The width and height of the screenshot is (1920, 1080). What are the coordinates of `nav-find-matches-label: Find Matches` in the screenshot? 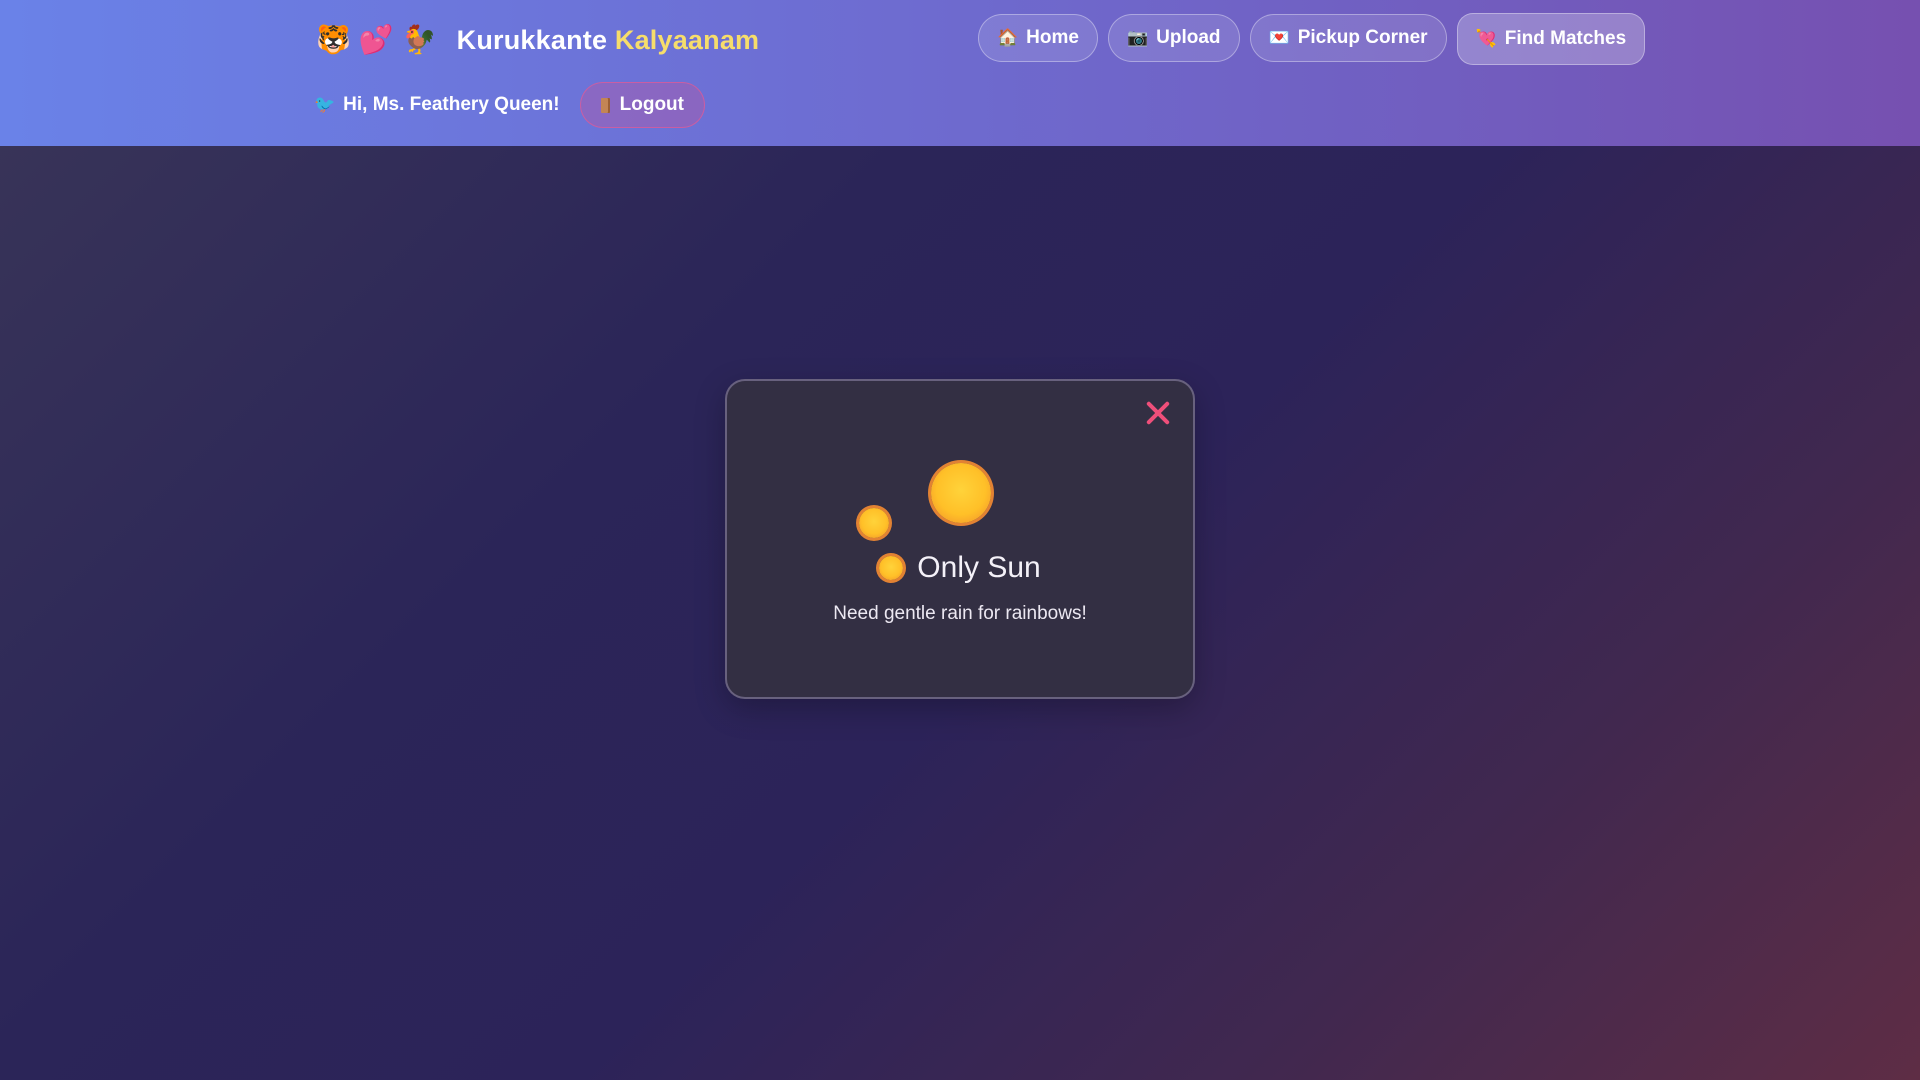 It's located at (1565, 38).